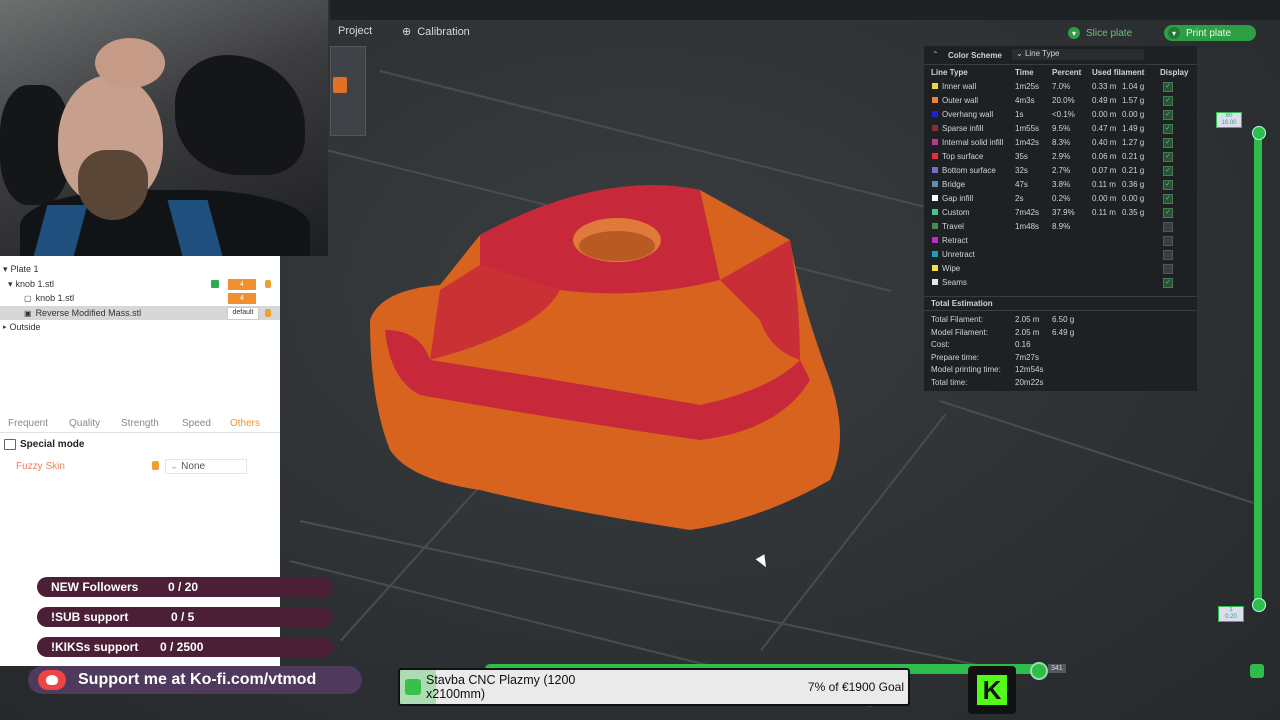 This screenshot has height=720, width=1280. I want to click on goal-subs: !SUB support 0 / 5, so click(185, 617).